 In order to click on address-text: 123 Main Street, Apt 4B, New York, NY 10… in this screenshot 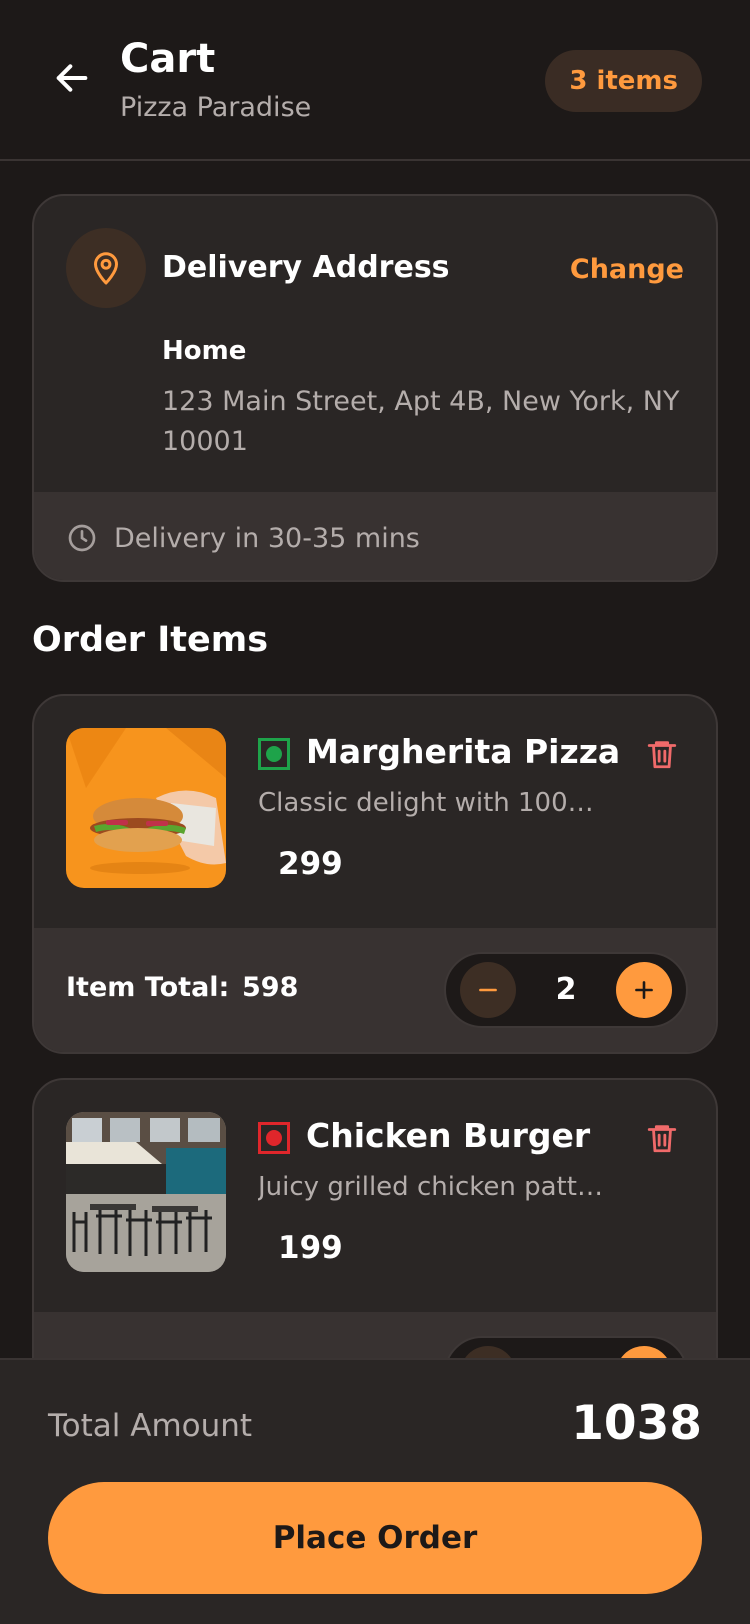, I will do `click(421, 421)`.